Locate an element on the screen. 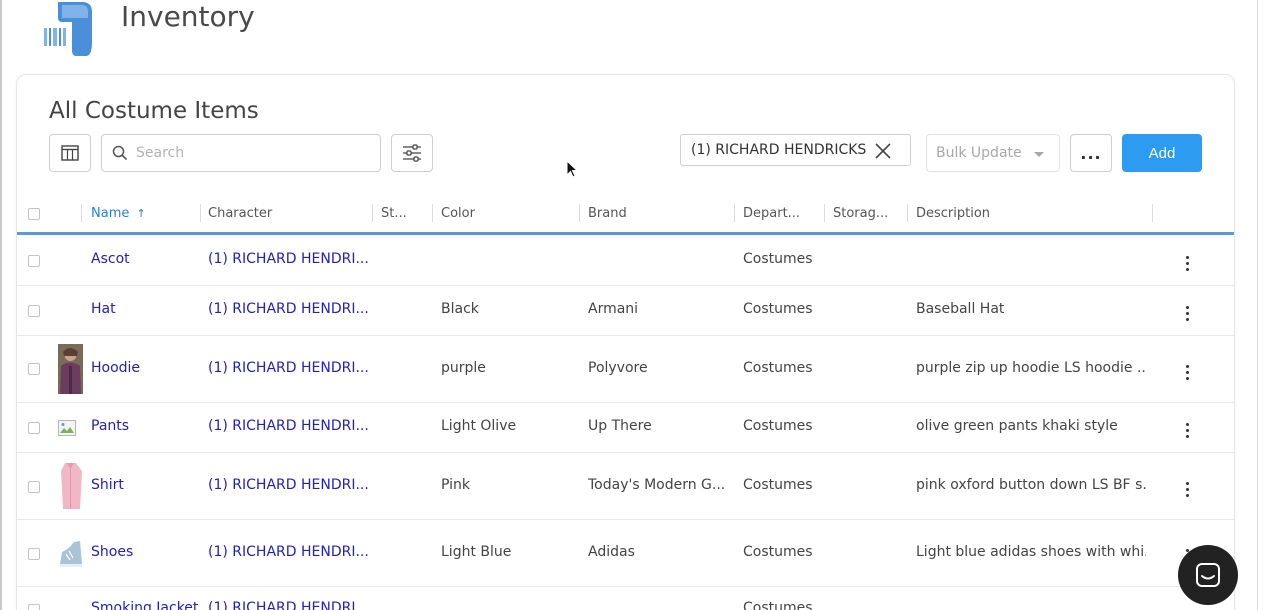  columns-icon is located at coordinates (70, 153).